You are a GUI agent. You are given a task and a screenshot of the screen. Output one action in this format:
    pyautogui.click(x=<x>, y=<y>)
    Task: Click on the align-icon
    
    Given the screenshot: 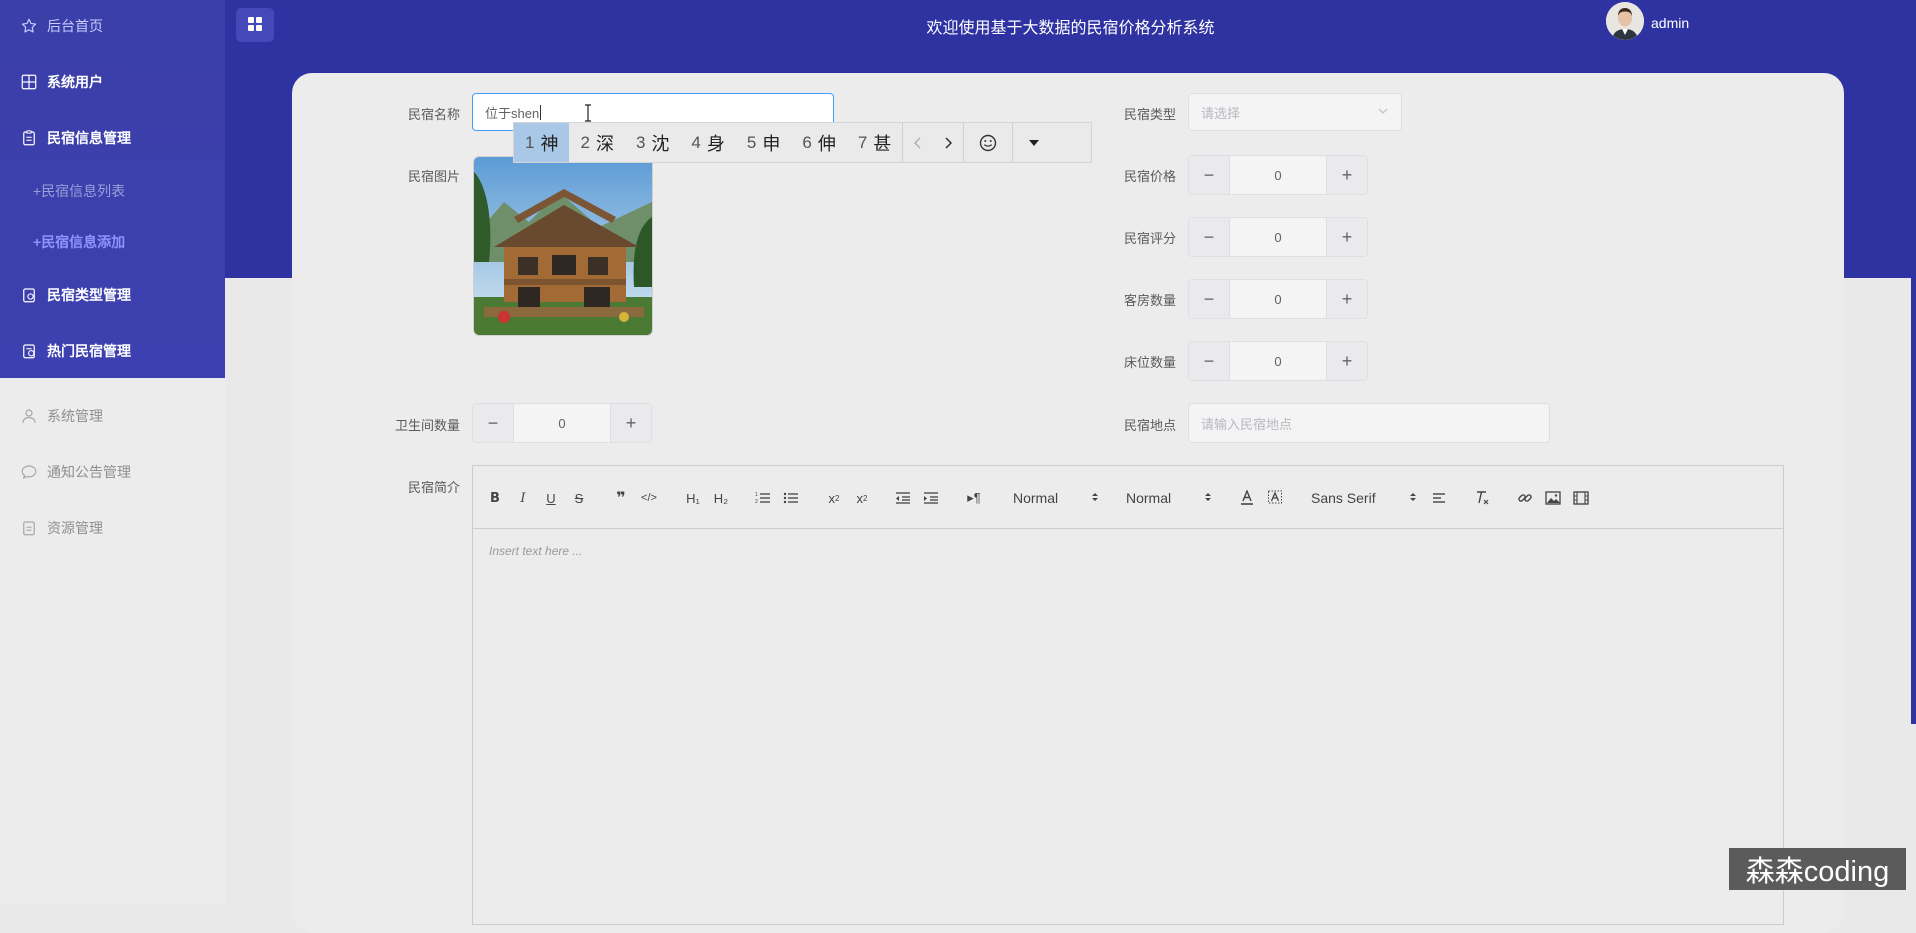 What is the action you would take?
    pyautogui.click(x=1439, y=498)
    